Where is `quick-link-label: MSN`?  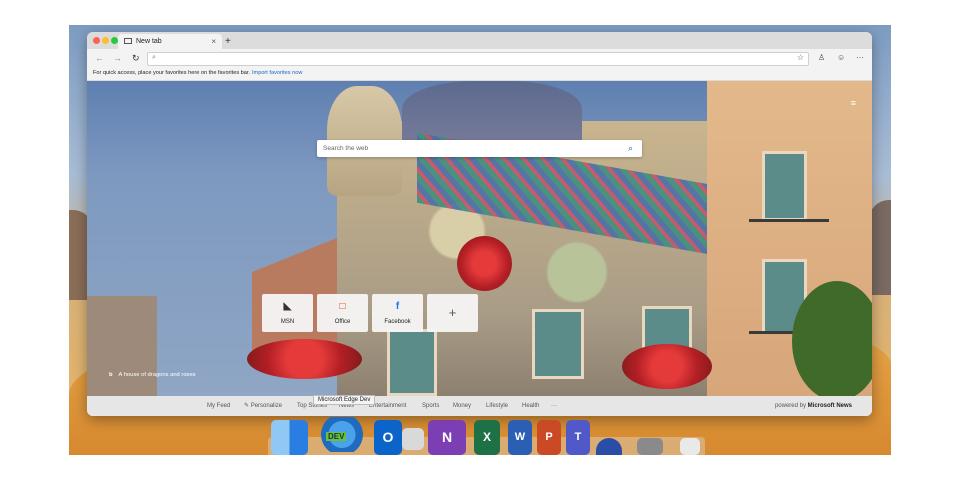 quick-link-label: MSN is located at coordinates (287, 322).